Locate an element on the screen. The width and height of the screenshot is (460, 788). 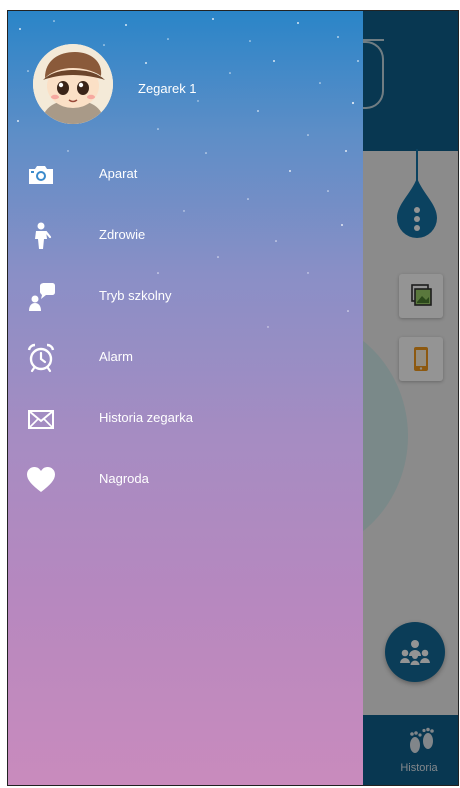
menu-item-zdrowie: Zdrowie is located at coordinates (185, 235).